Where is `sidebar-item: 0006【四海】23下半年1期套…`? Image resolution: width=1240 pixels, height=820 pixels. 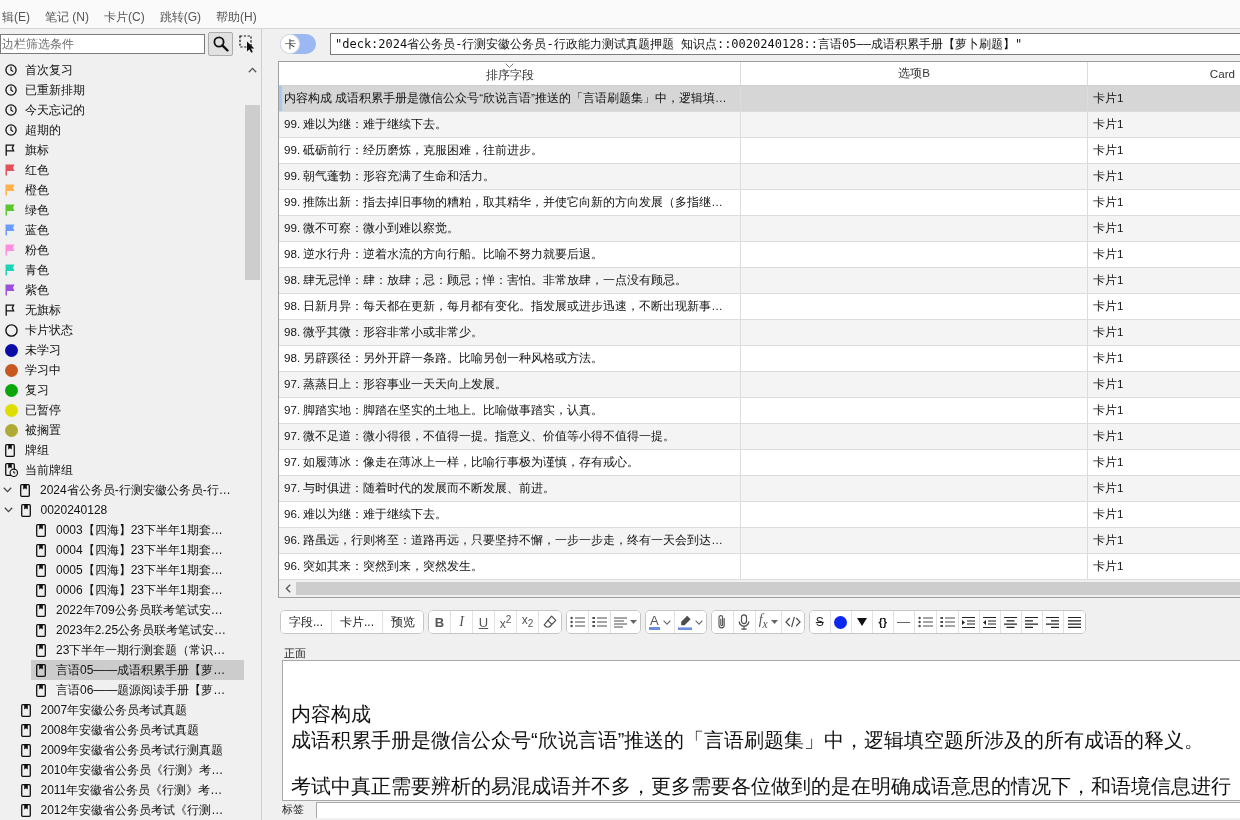 sidebar-item: 0006【四海】23下半年1期套… is located at coordinates (137, 590).